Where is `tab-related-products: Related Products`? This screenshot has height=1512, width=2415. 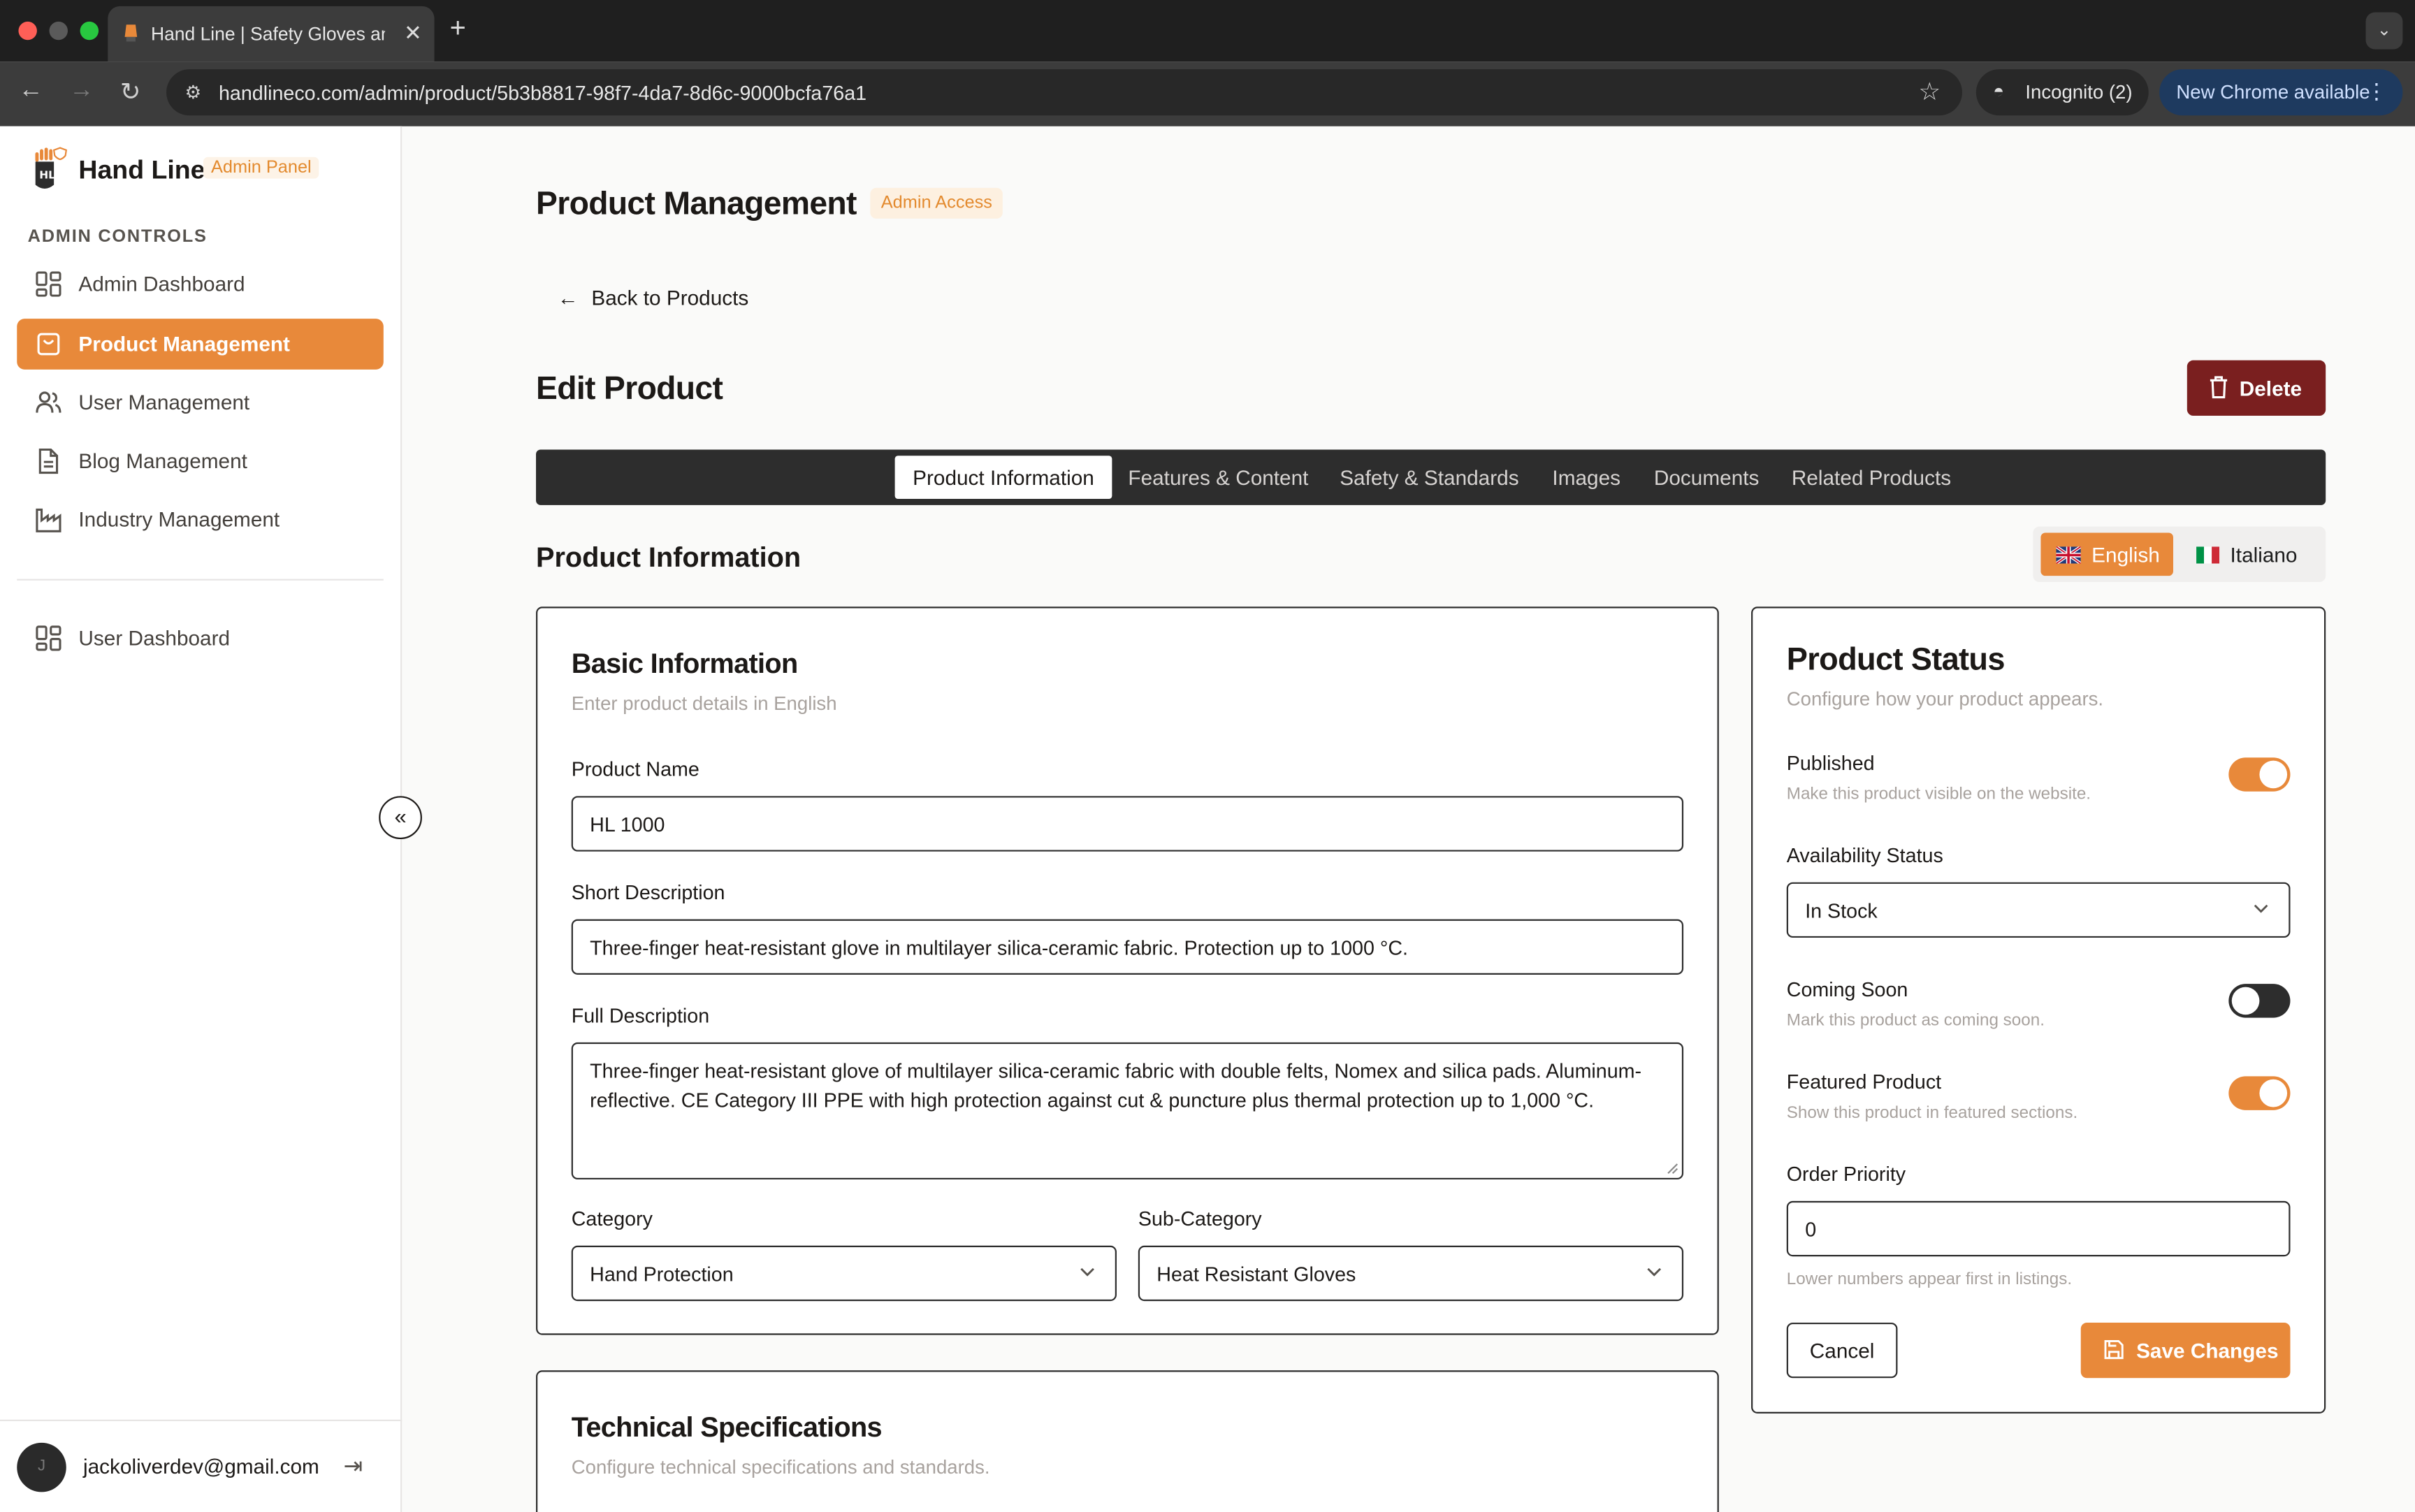
tab-related-products: Related Products is located at coordinates (1872, 477).